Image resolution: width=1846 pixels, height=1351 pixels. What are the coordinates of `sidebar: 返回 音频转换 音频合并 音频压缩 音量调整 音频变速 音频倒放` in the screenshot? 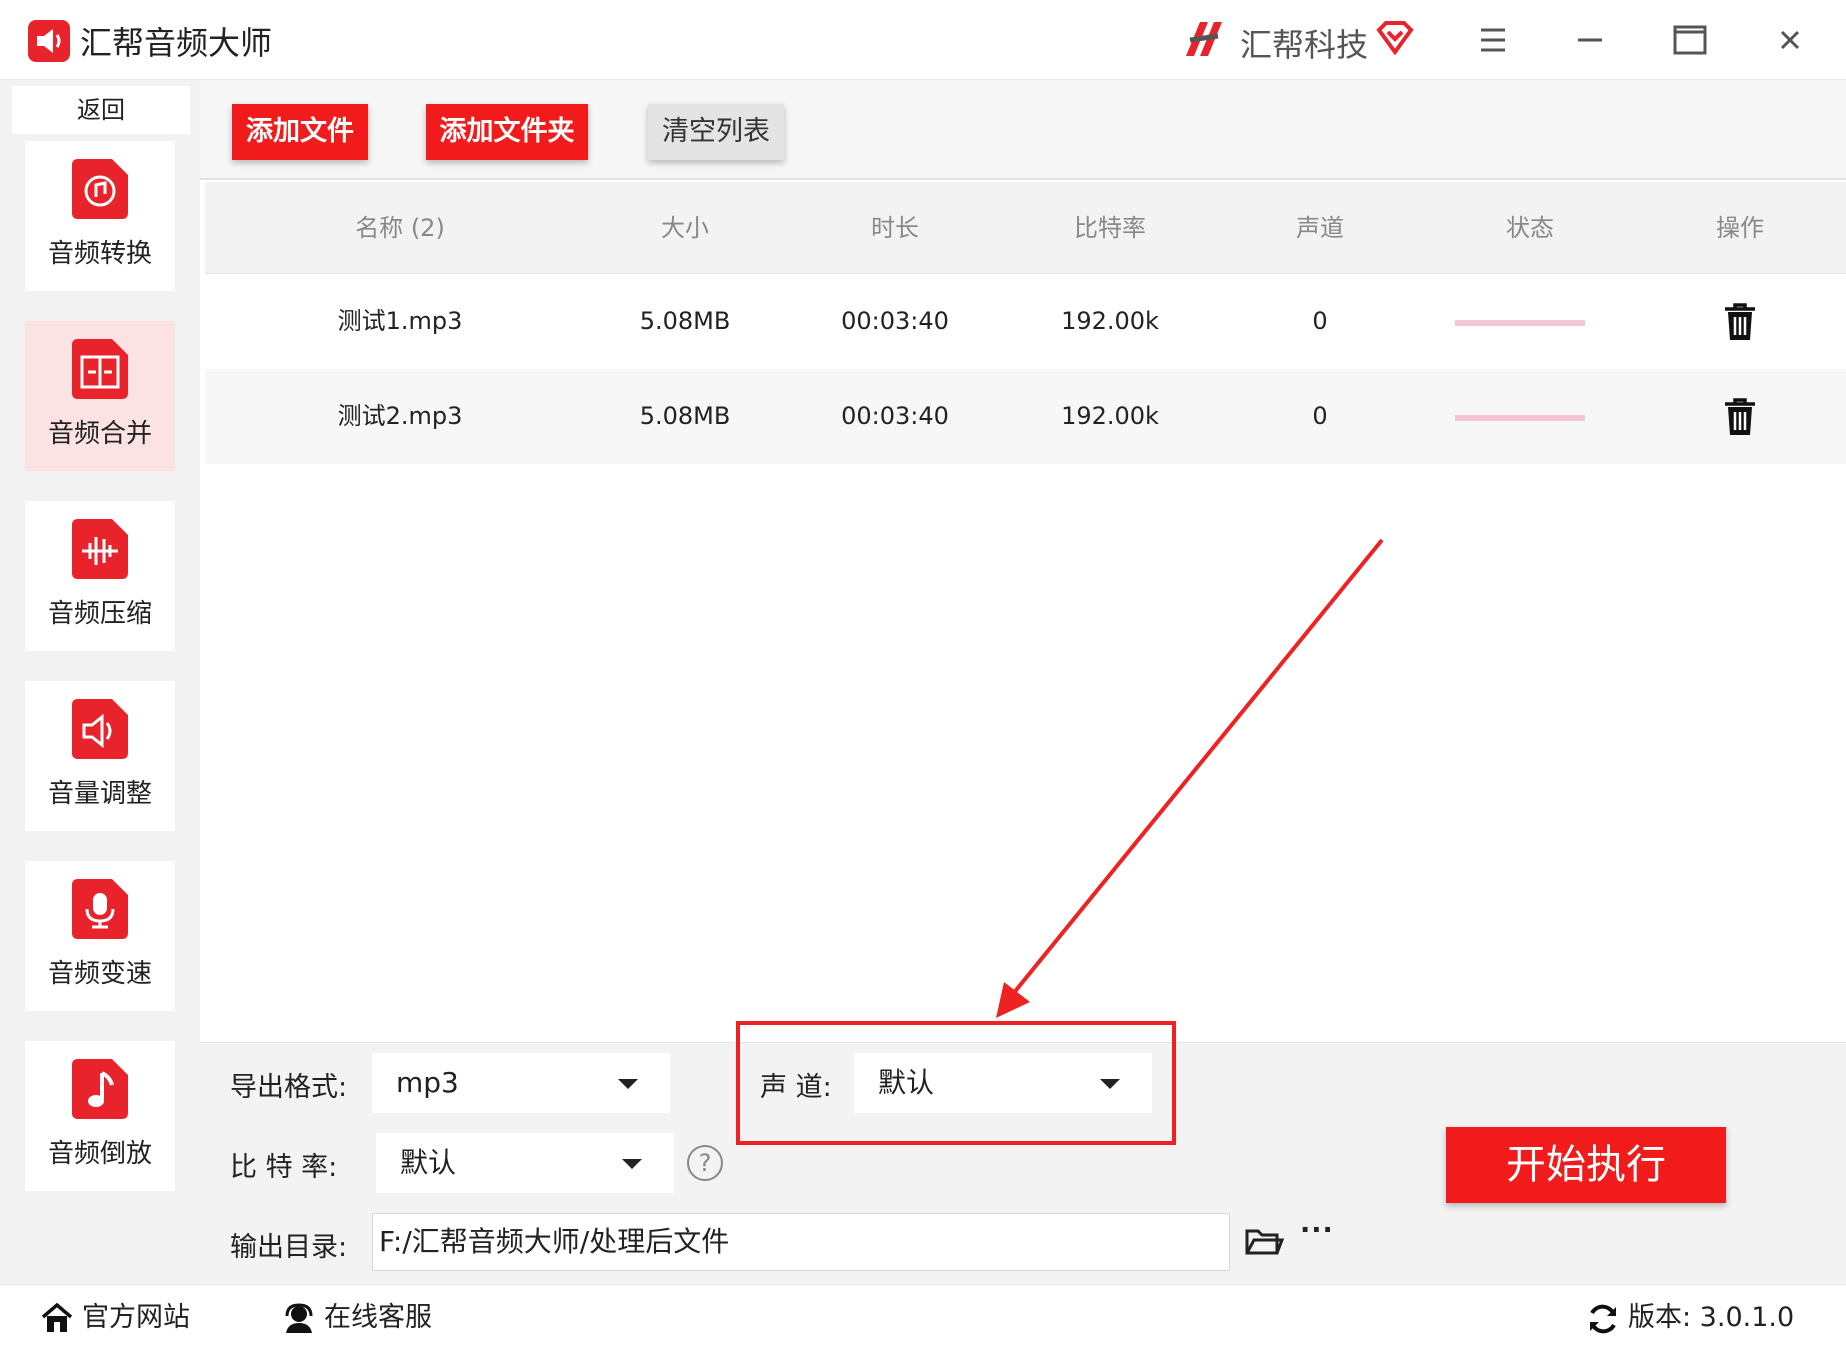 It's located at (100, 682).